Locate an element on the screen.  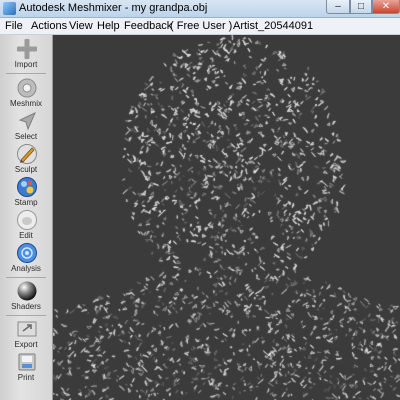
shaders-button: Shaders is located at coordinates (26, 300).